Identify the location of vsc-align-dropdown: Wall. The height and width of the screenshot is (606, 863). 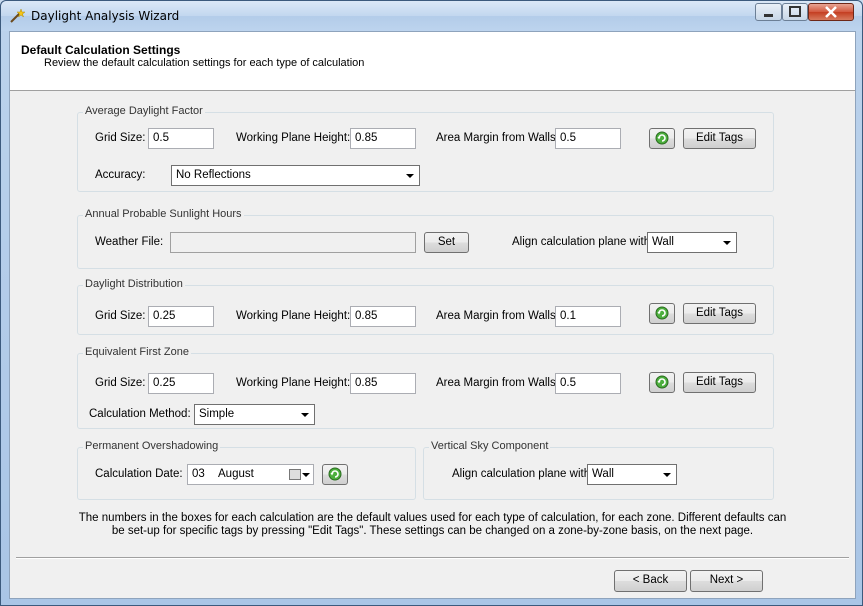
(632, 474).